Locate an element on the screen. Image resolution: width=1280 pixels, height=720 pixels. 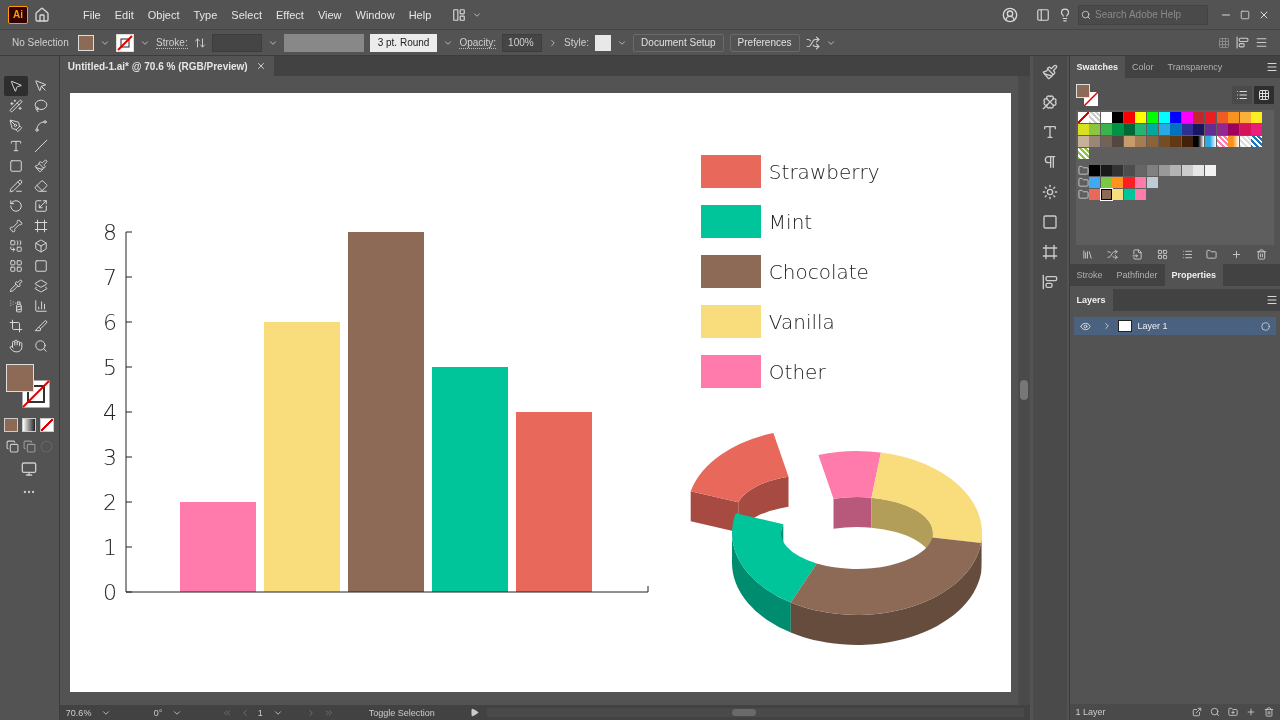
legend-label: Other is located at coordinates (797, 371).